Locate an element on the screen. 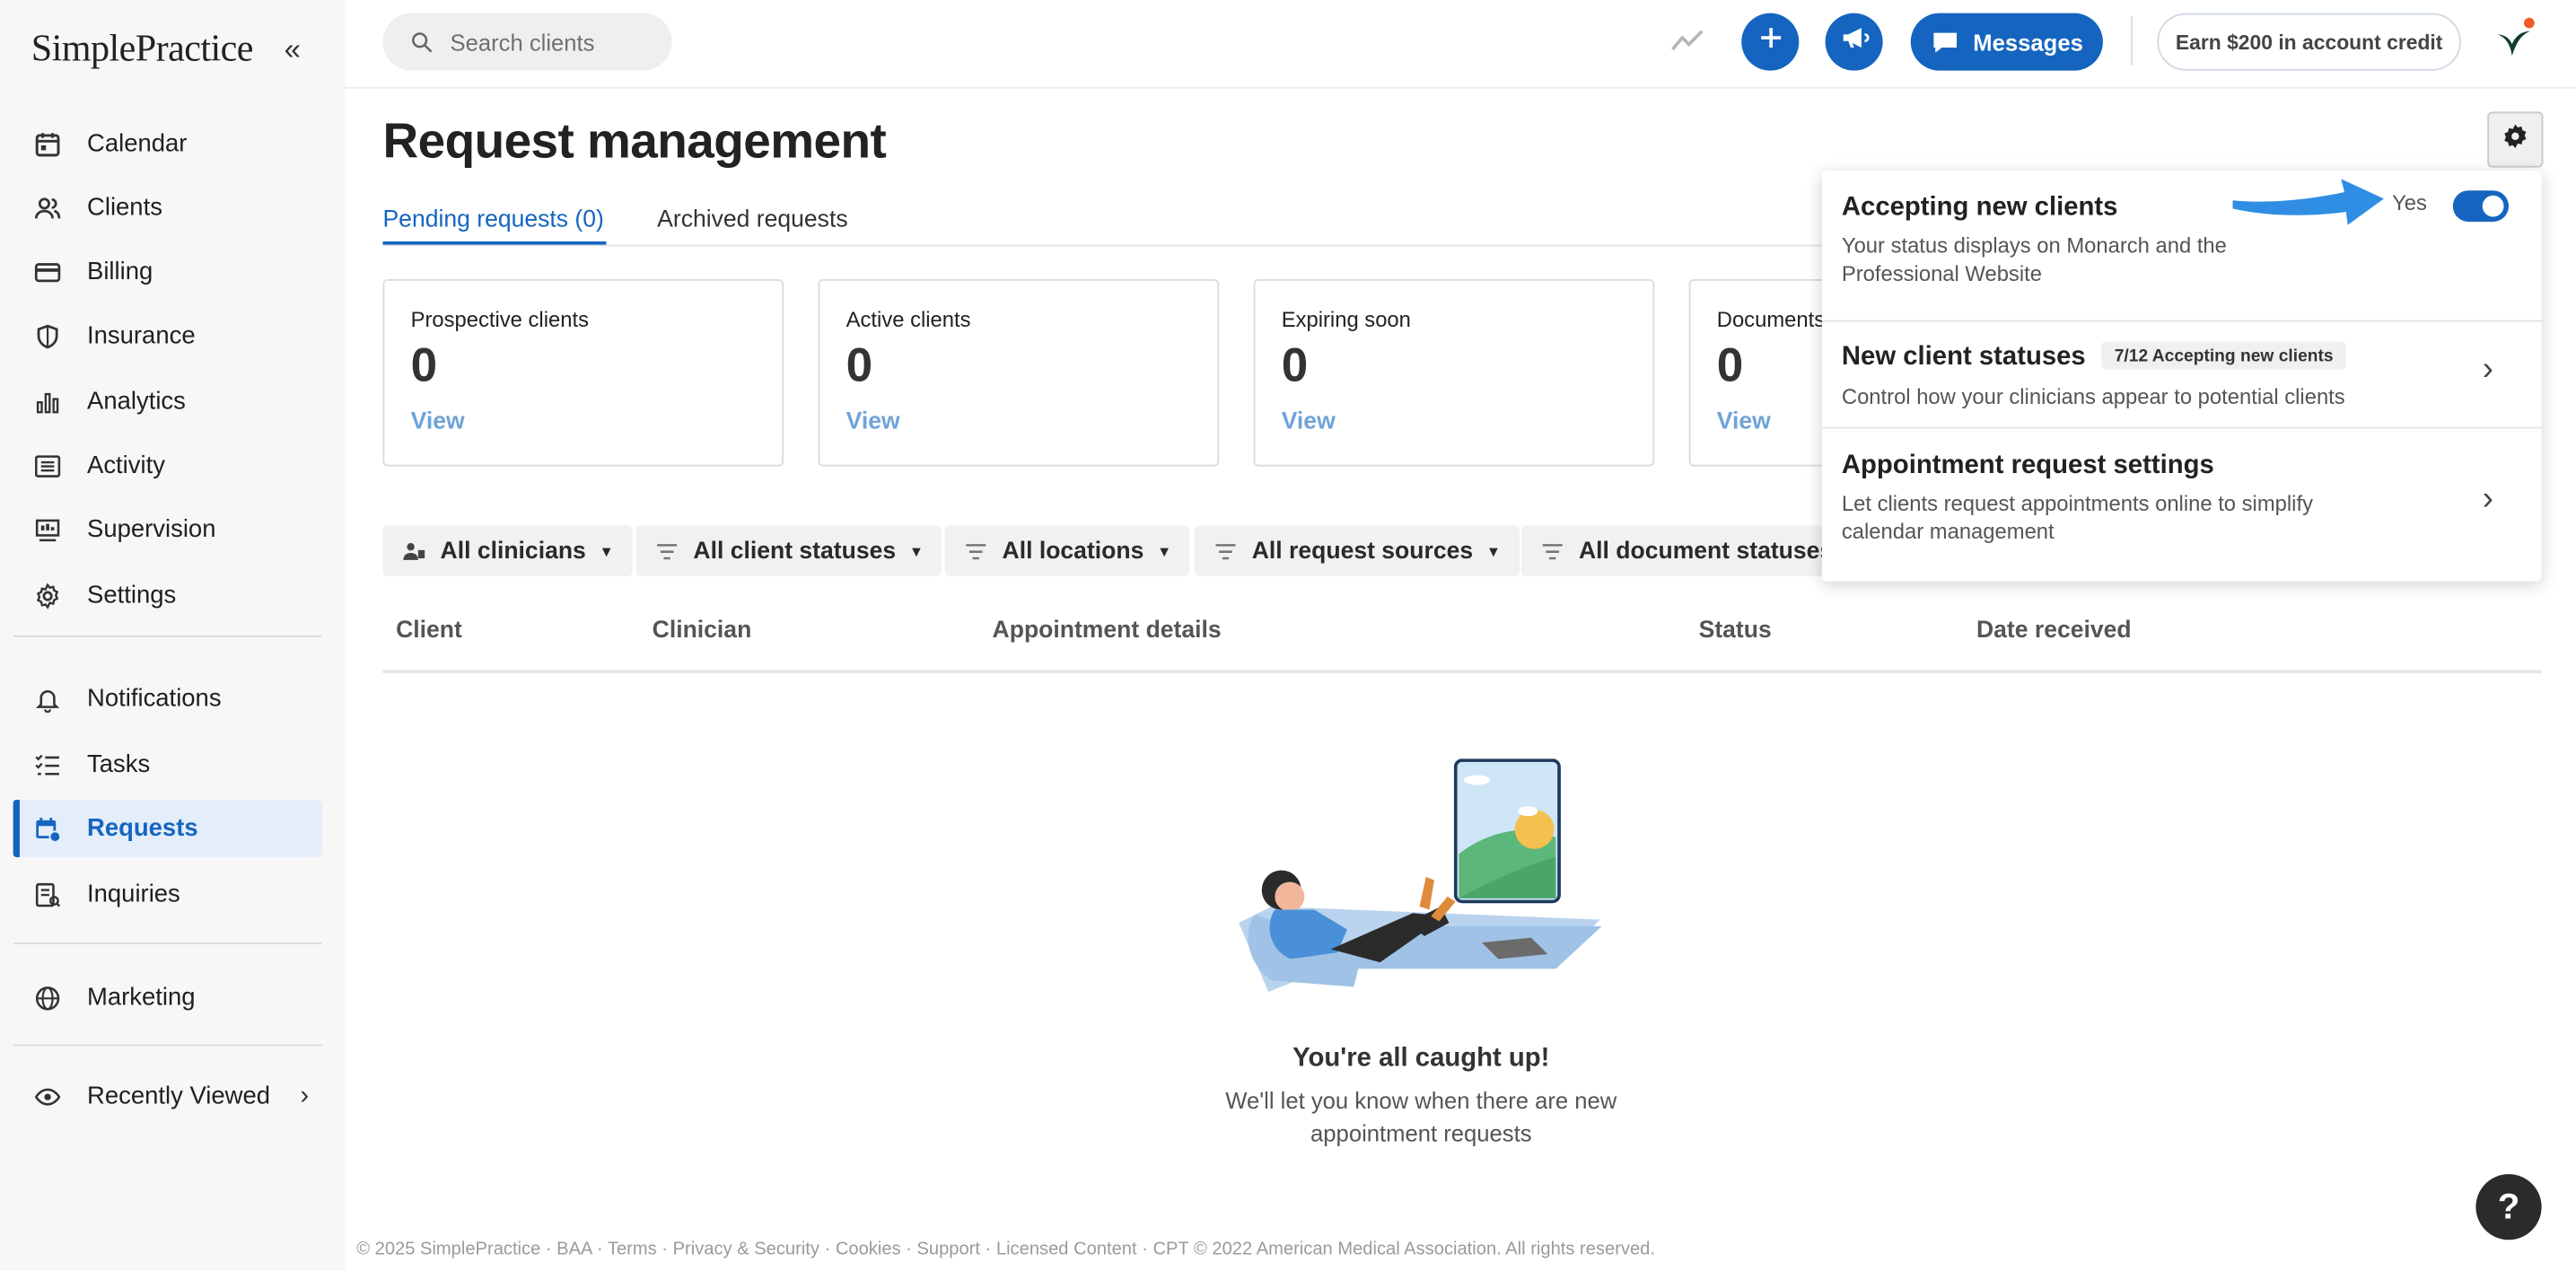 The width and height of the screenshot is (2576, 1271). settings-gear-button is located at coordinates (2515, 139).